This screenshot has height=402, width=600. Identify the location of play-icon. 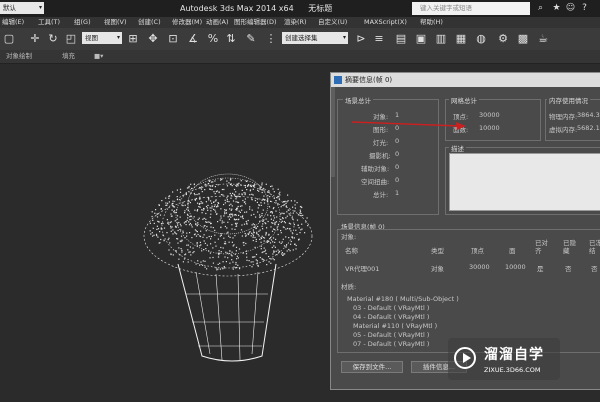
(465, 358).